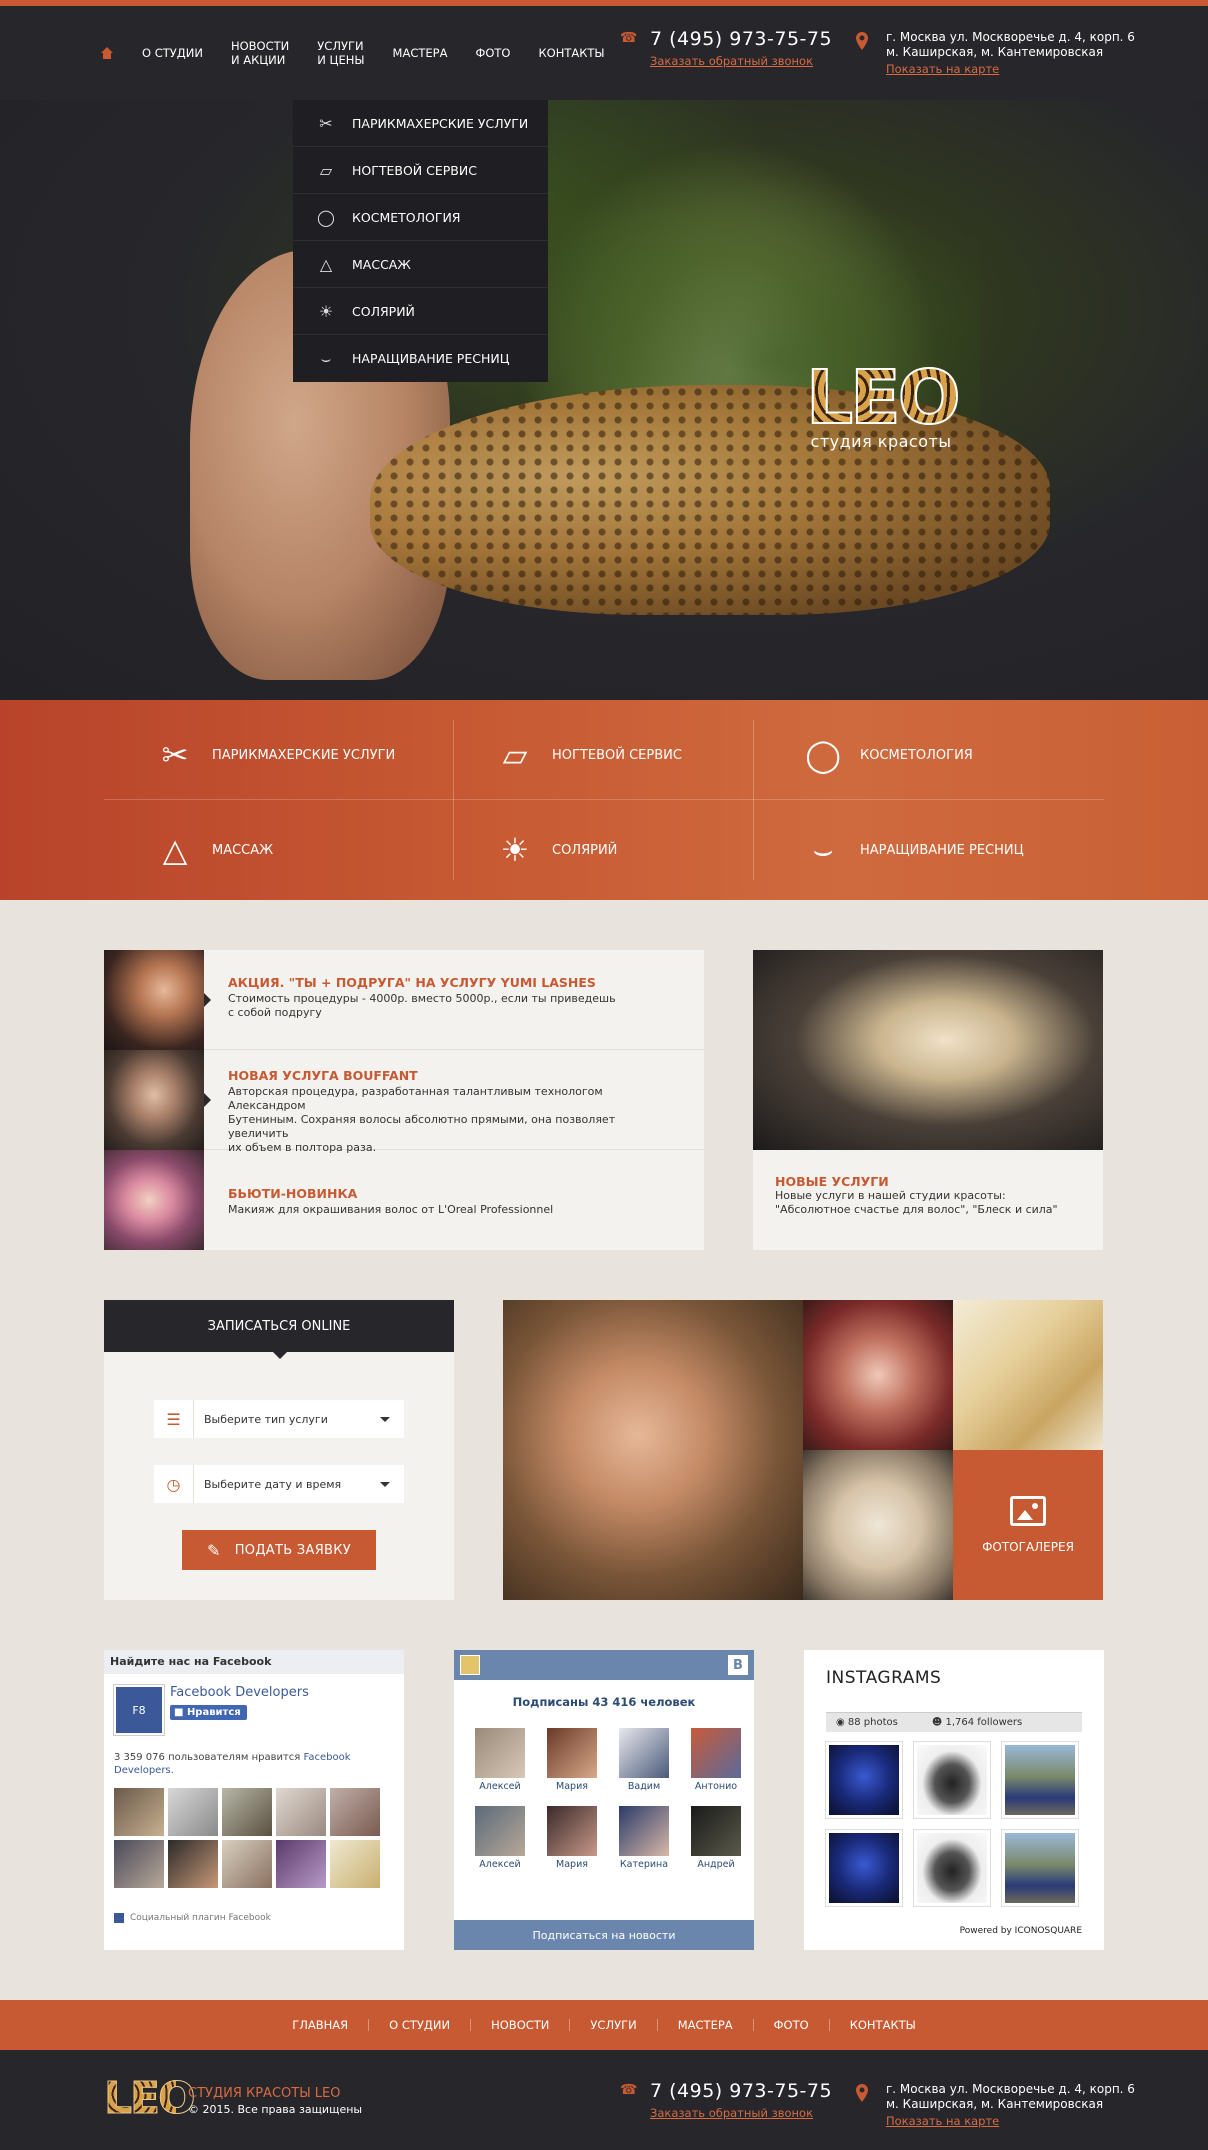 The width and height of the screenshot is (1208, 2150). What do you see at coordinates (878, 1525) in the screenshot?
I see `gallery-photo-facial` at bounding box center [878, 1525].